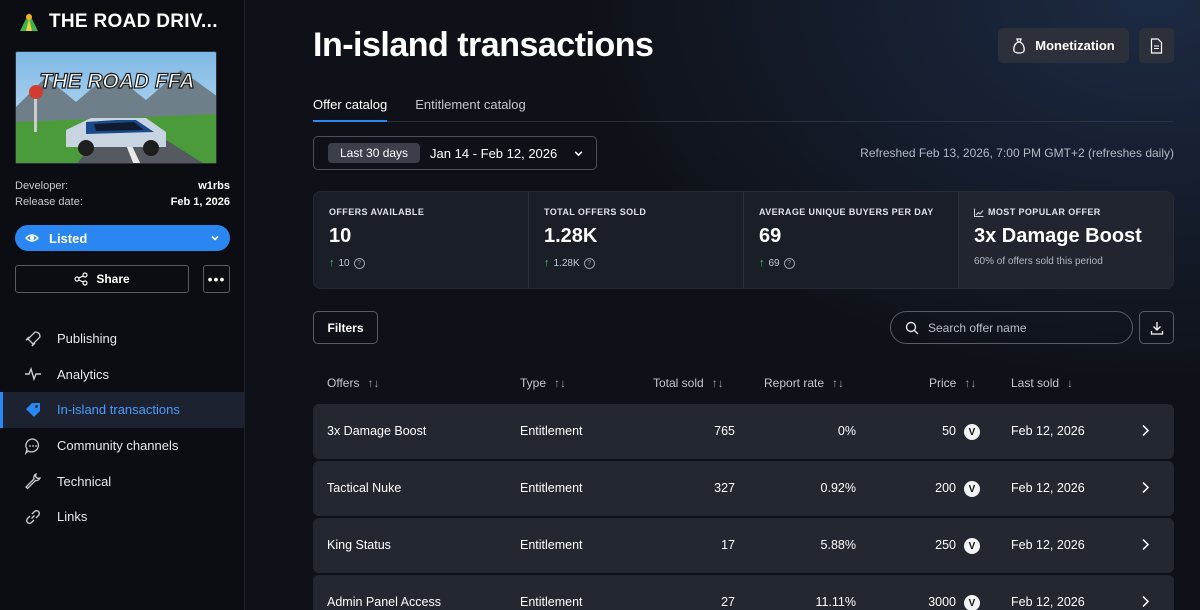 This screenshot has height=610, width=1200. What do you see at coordinates (33, 374) in the screenshot?
I see `pulse-icon` at bounding box center [33, 374].